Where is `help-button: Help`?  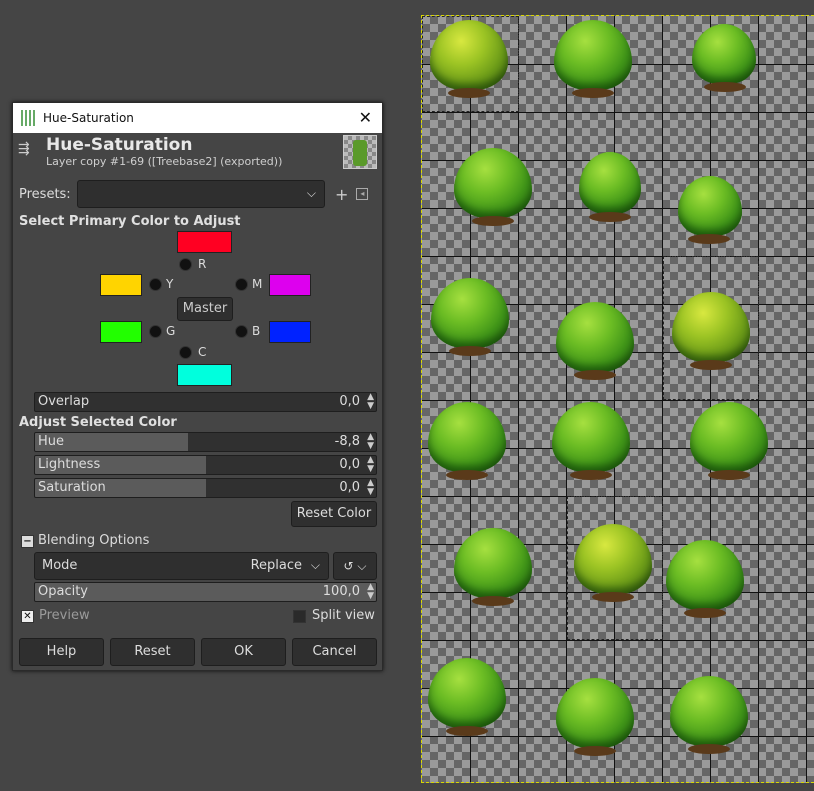
help-button: Help is located at coordinates (61, 652).